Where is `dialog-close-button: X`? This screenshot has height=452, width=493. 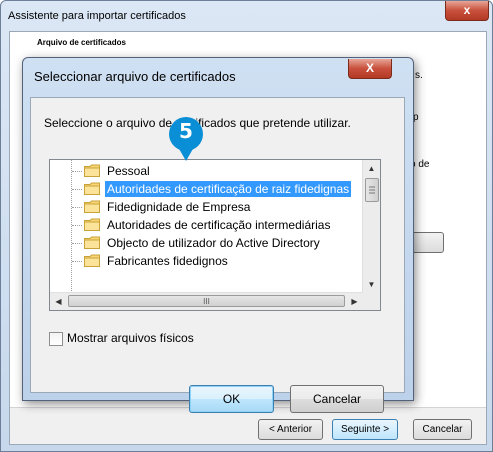 dialog-close-button: X is located at coordinates (370, 69).